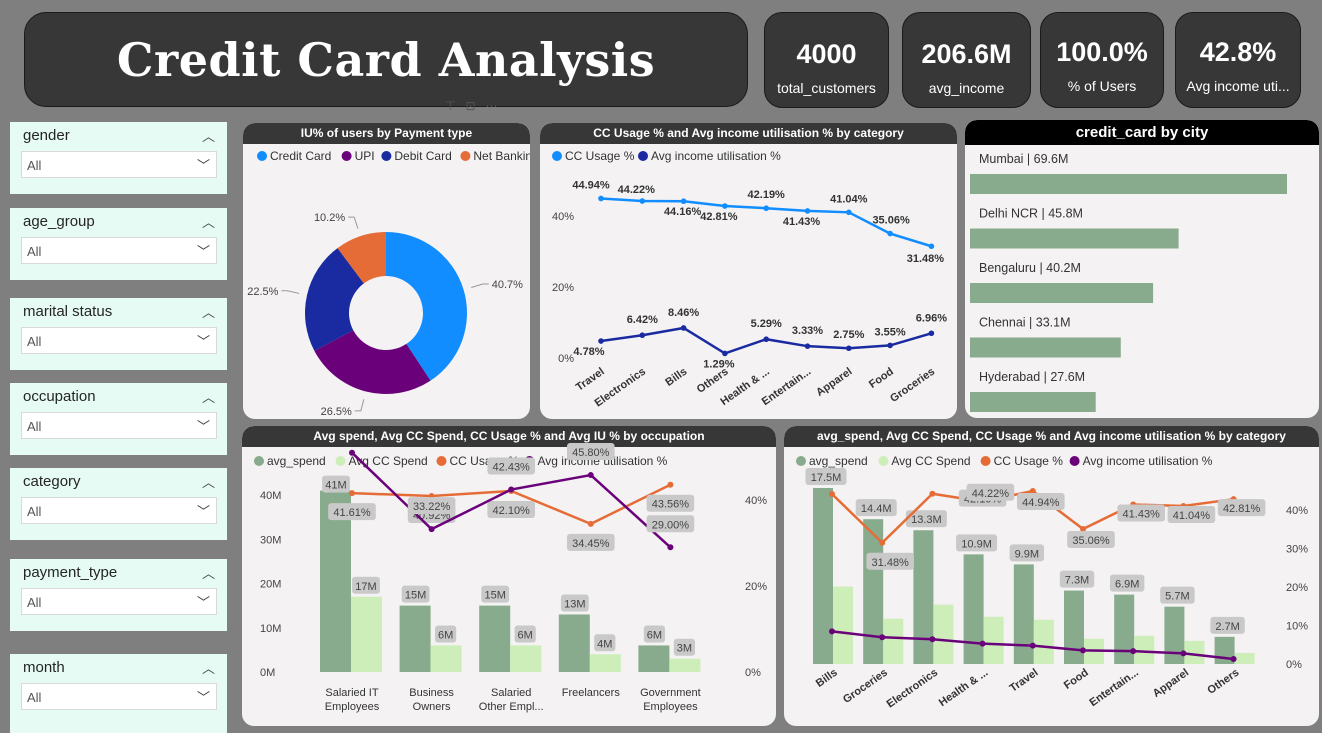 The height and width of the screenshot is (733, 1322). Describe the element at coordinates (1142, 514) in the screenshot. I see `data-label: 41.43%` at that location.